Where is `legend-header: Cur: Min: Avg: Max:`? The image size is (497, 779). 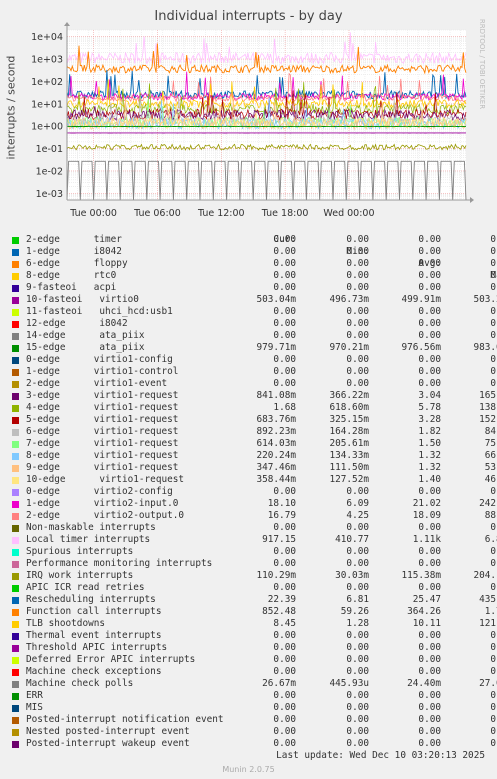 legend-header: Cur: Min: Avg: Max: is located at coordinates (254, 251).